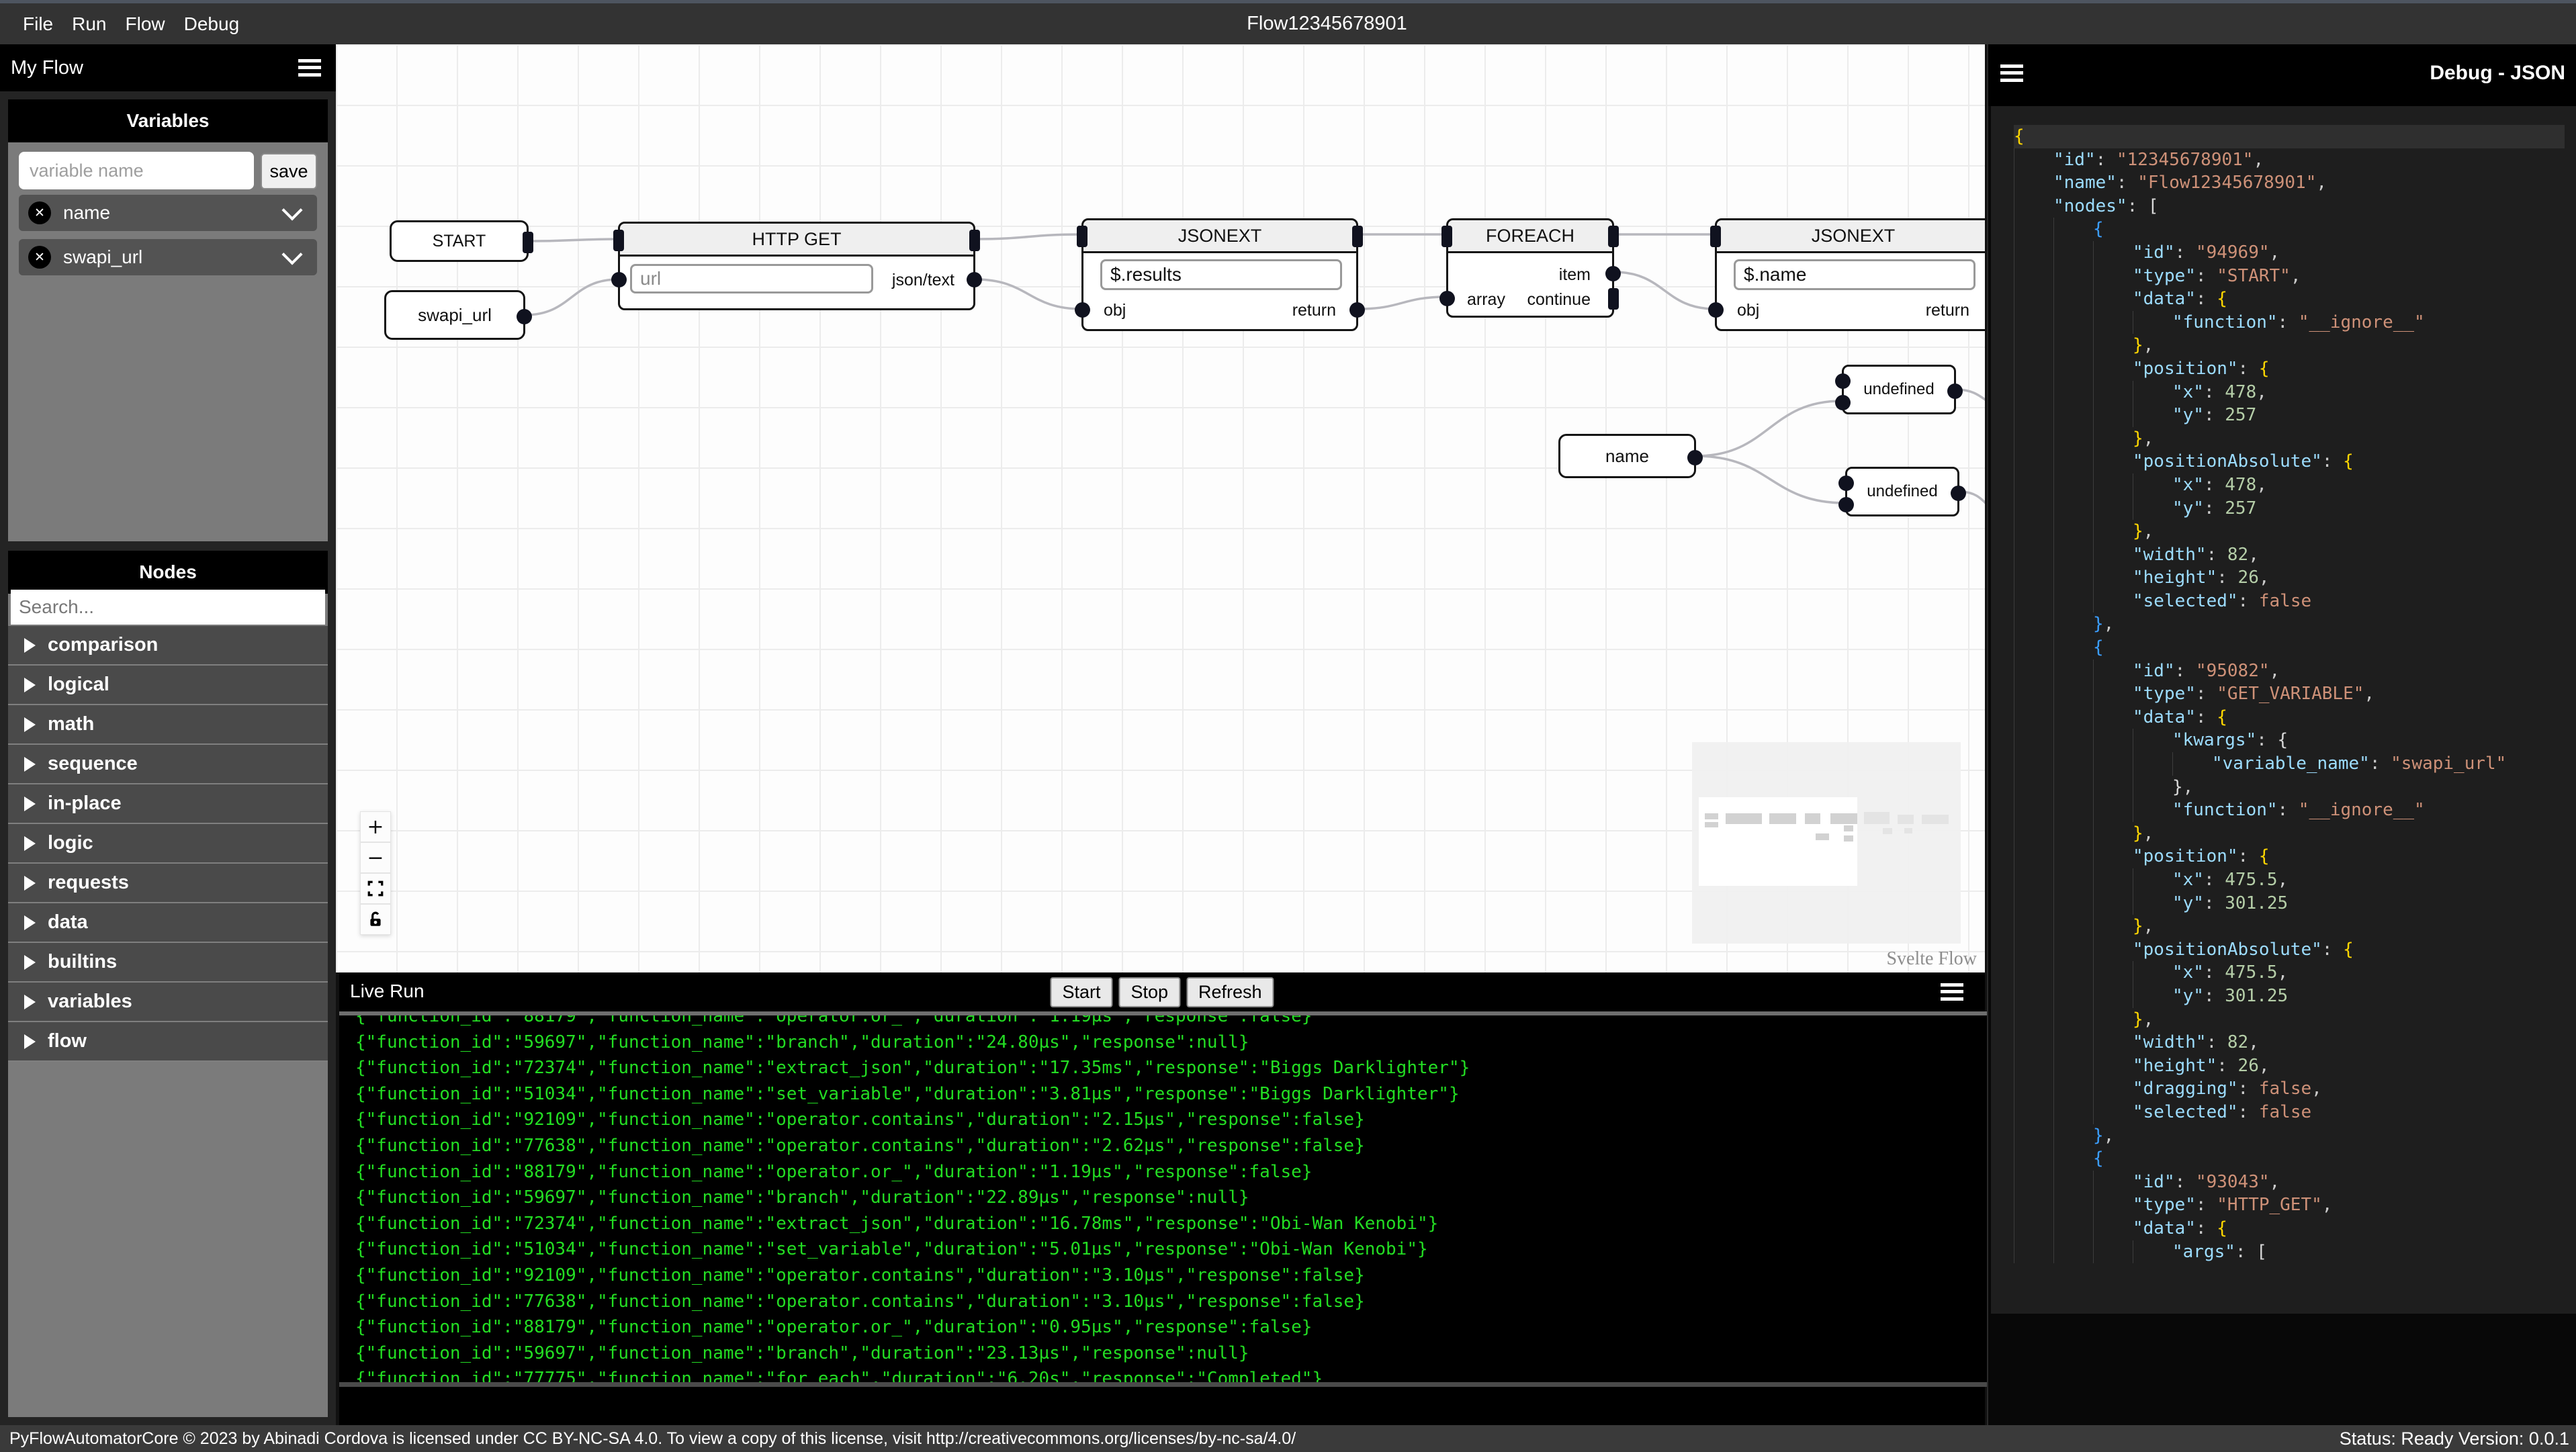 The image size is (2576, 1452). Describe the element at coordinates (1219, 237) in the screenshot. I see `node-header: JSONEXT` at that location.